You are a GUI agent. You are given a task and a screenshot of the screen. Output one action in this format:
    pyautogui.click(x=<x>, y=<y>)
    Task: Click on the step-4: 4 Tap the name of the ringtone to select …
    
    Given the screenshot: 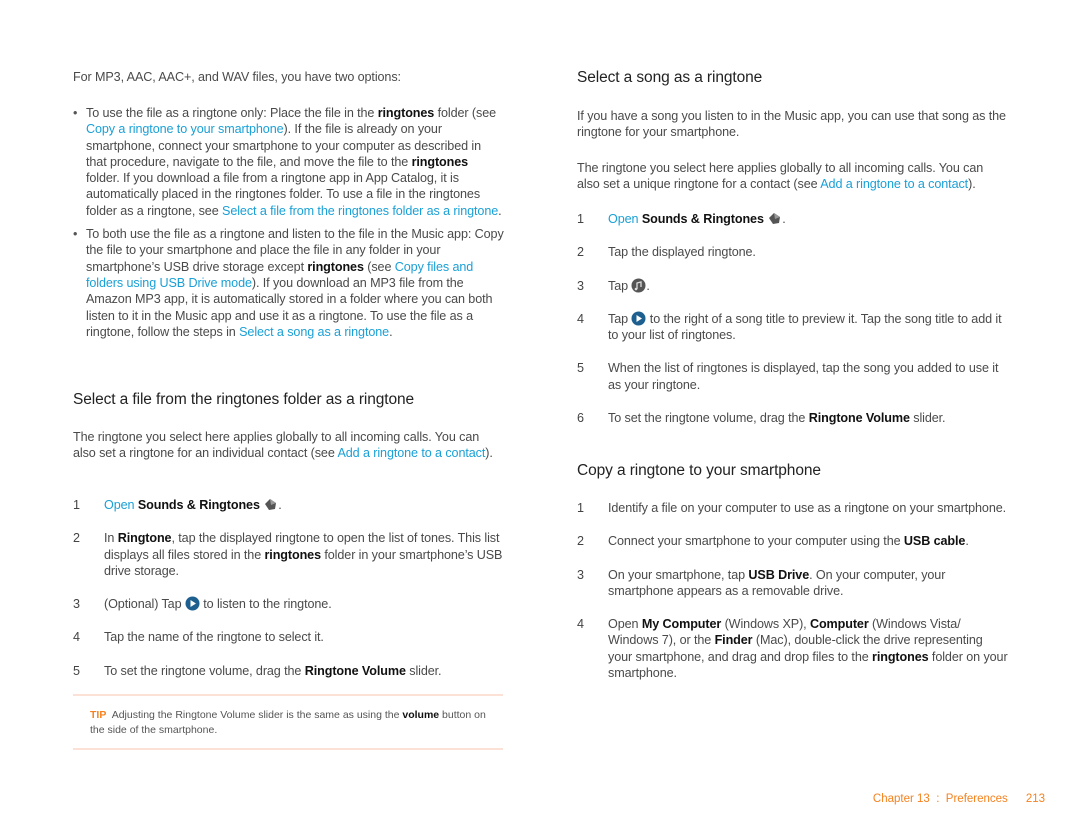 What is the action you would take?
    pyautogui.click(x=198, y=637)
    